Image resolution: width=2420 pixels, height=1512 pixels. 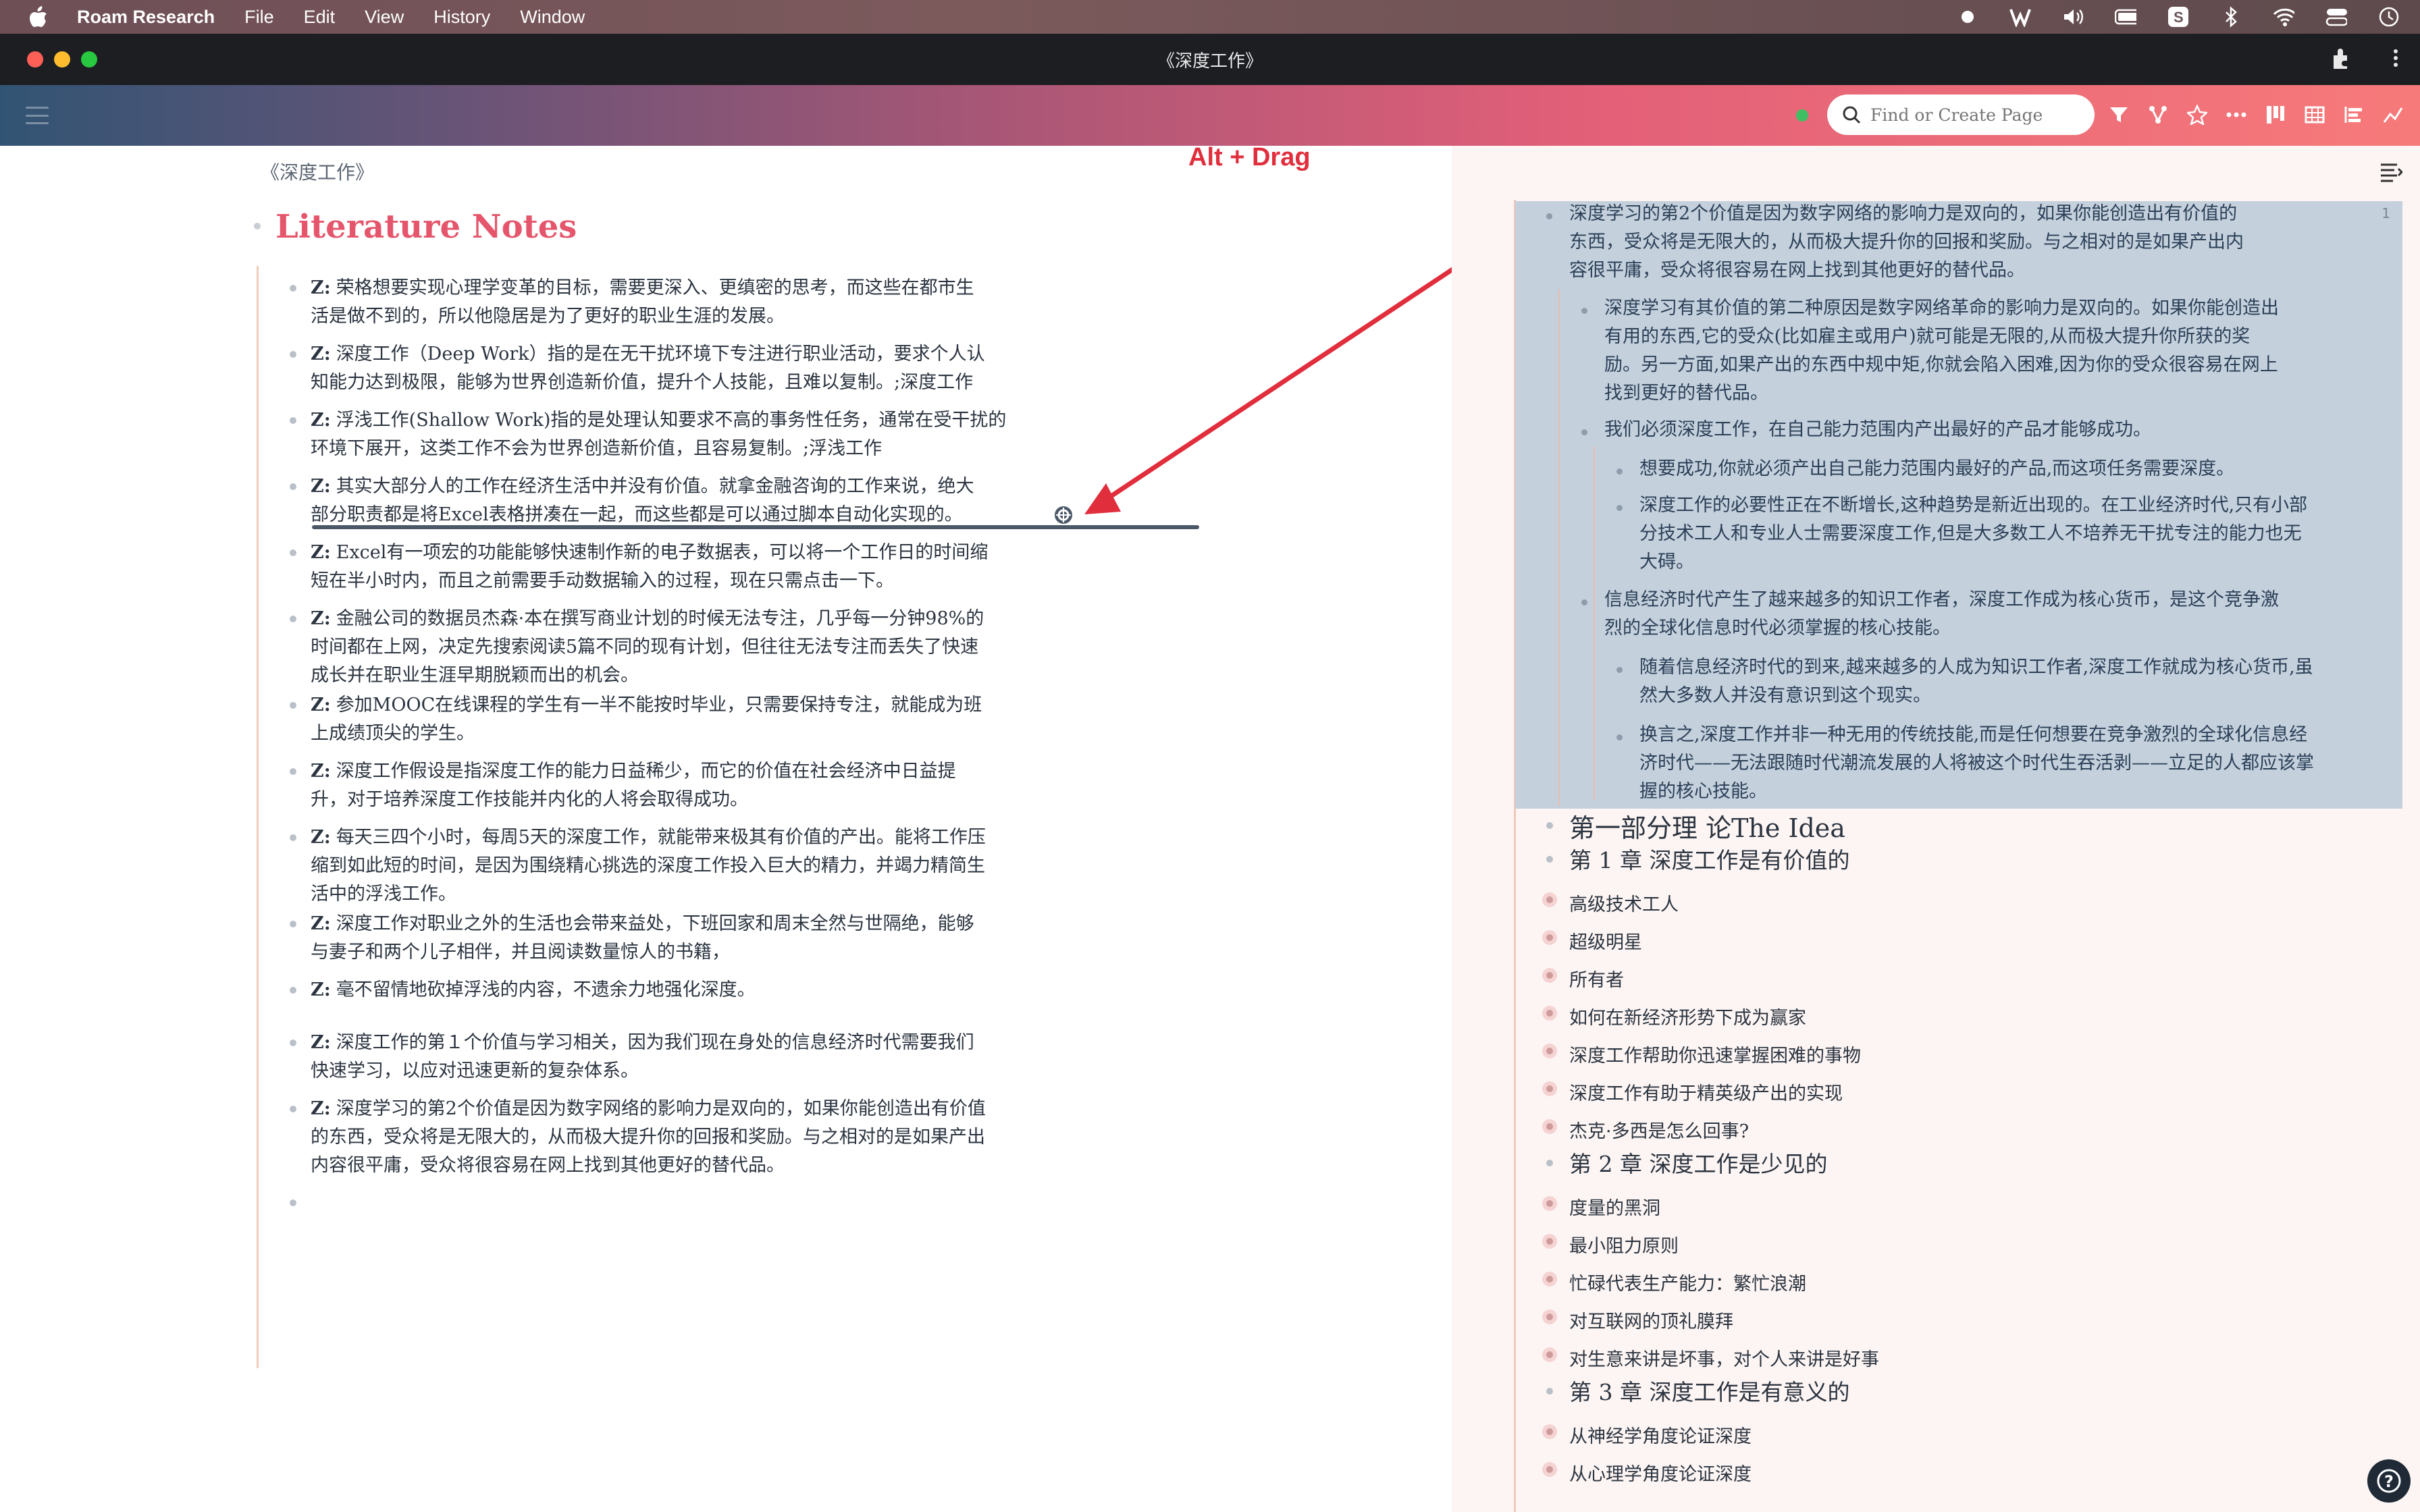 I want to click on title-bullet, so click(x=257, y=226).